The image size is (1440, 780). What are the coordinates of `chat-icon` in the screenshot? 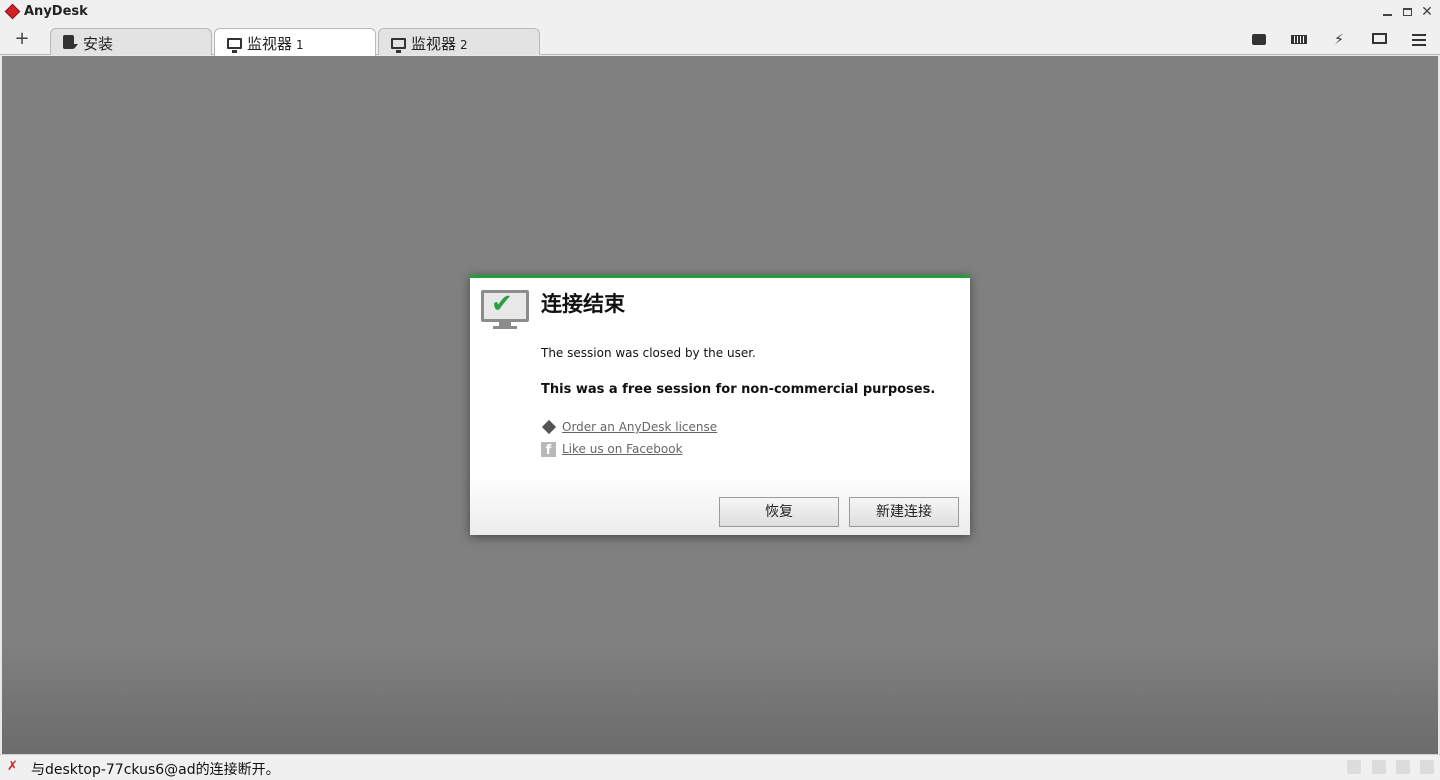 It's located at (1259, 40).